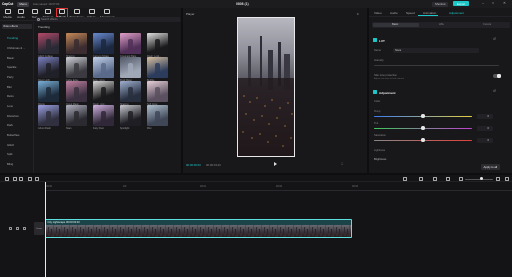 The width and height of the screenshot is (512, 277). What do you see at coordinates (23, 4) in the screenshot?
I see `menu-button: Menu` at bounding box center [23, 4].